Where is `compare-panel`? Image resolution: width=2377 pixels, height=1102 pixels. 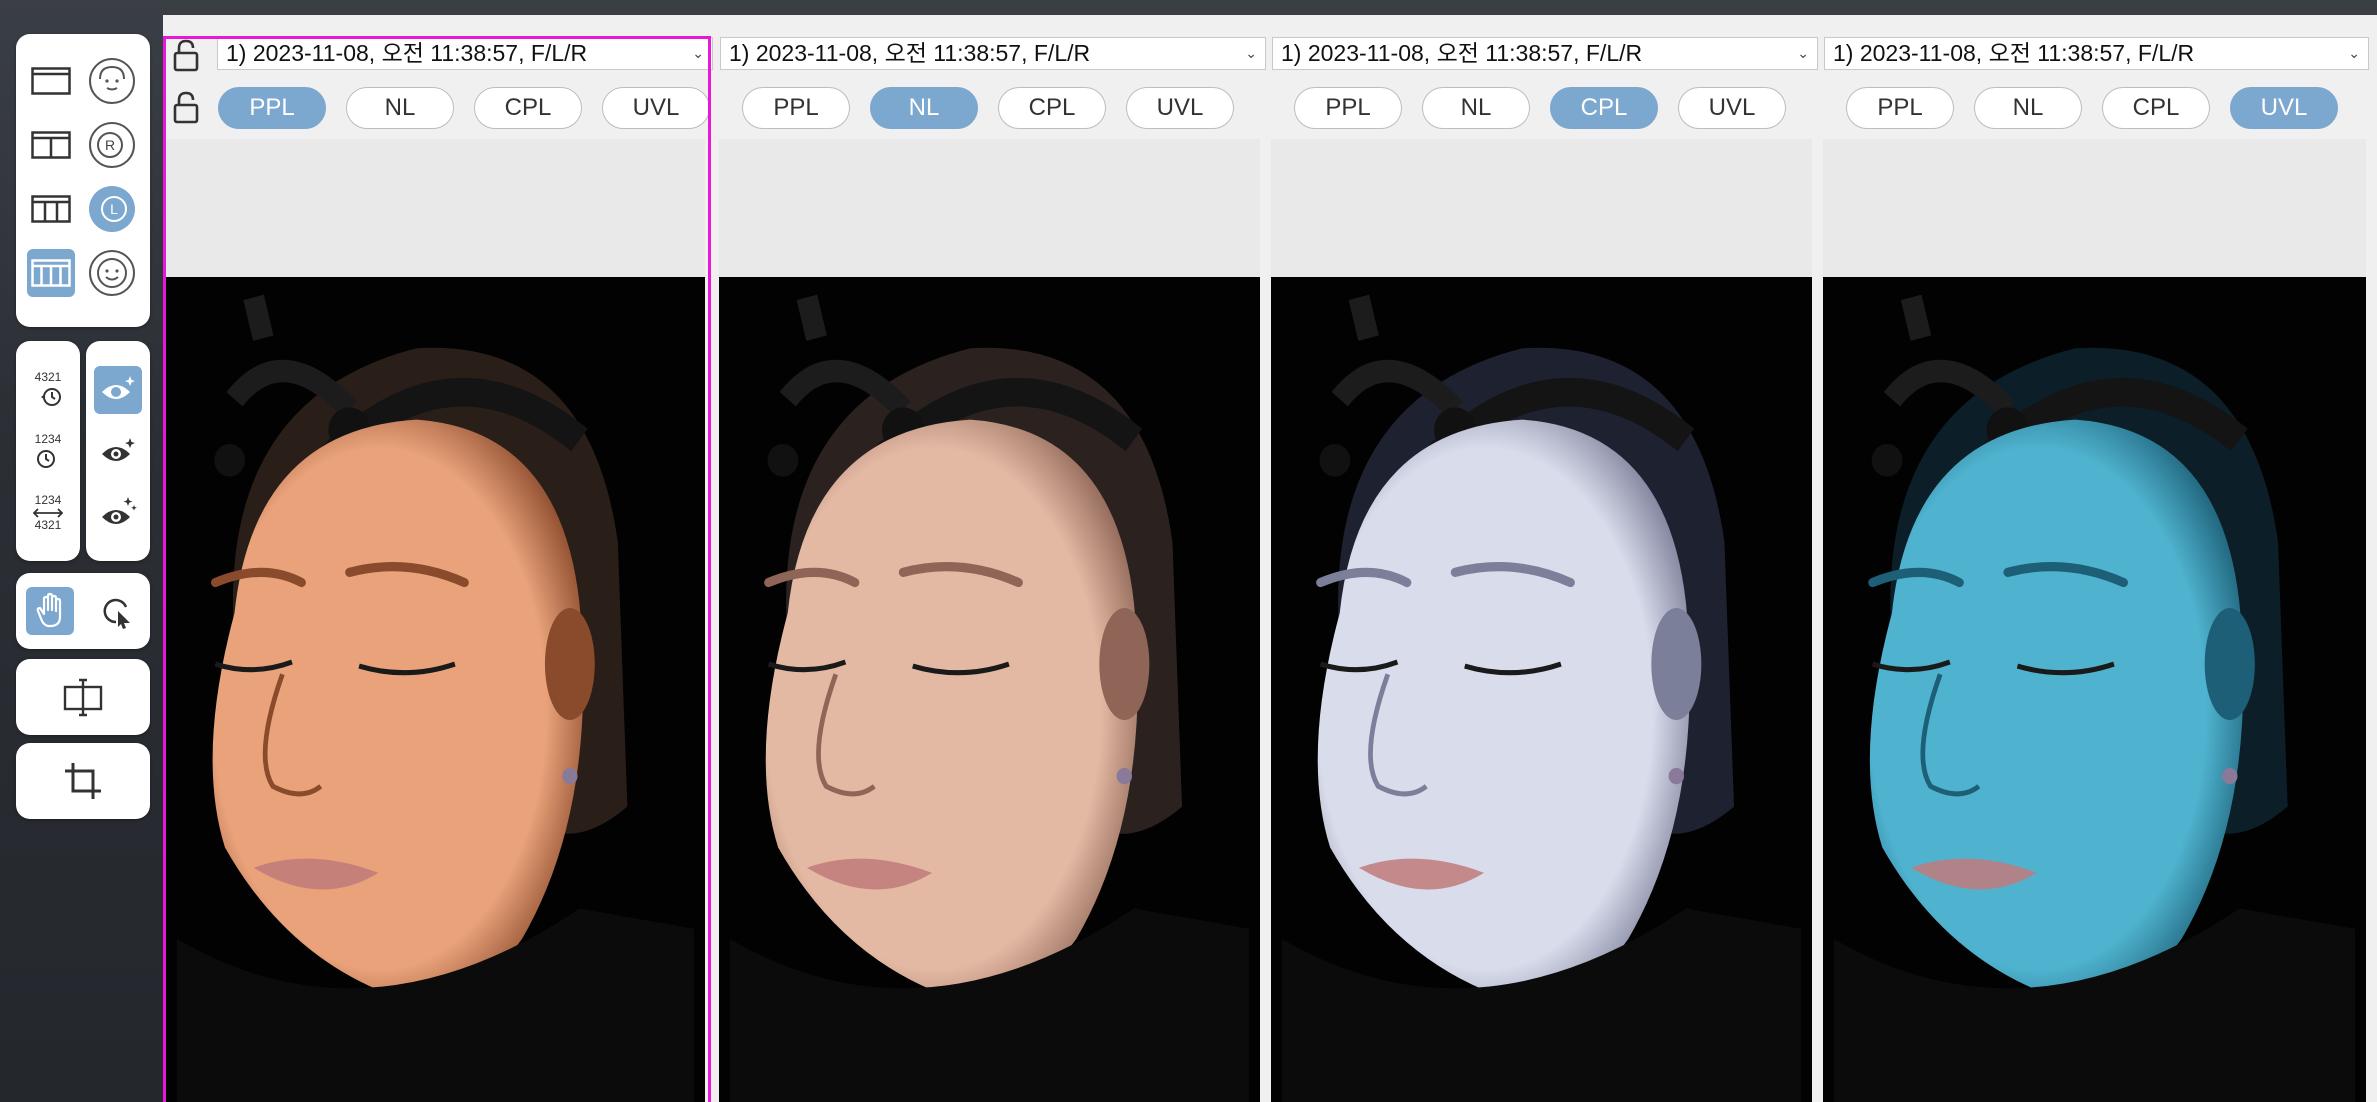 compare-panel is located at coordinates (83, 697).